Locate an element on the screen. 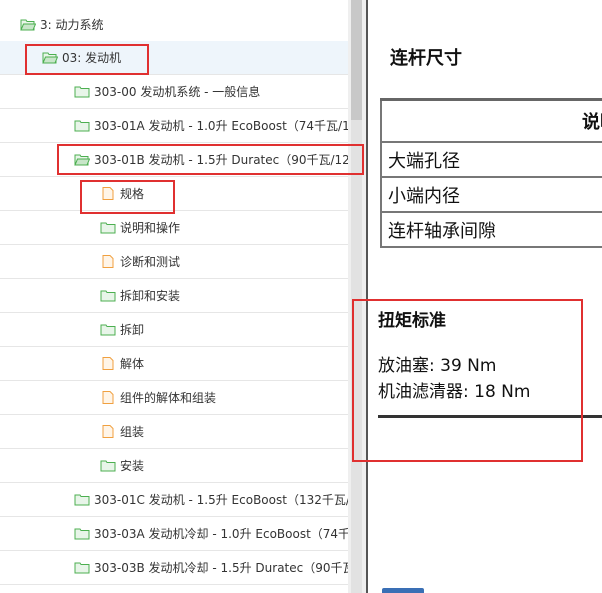 The image size is (602, 593). tree-item-303-01a: 303-01A 发动机 - 1.0升 EcoBoost（74千瓦/10 is located at coordinates (175, 126).